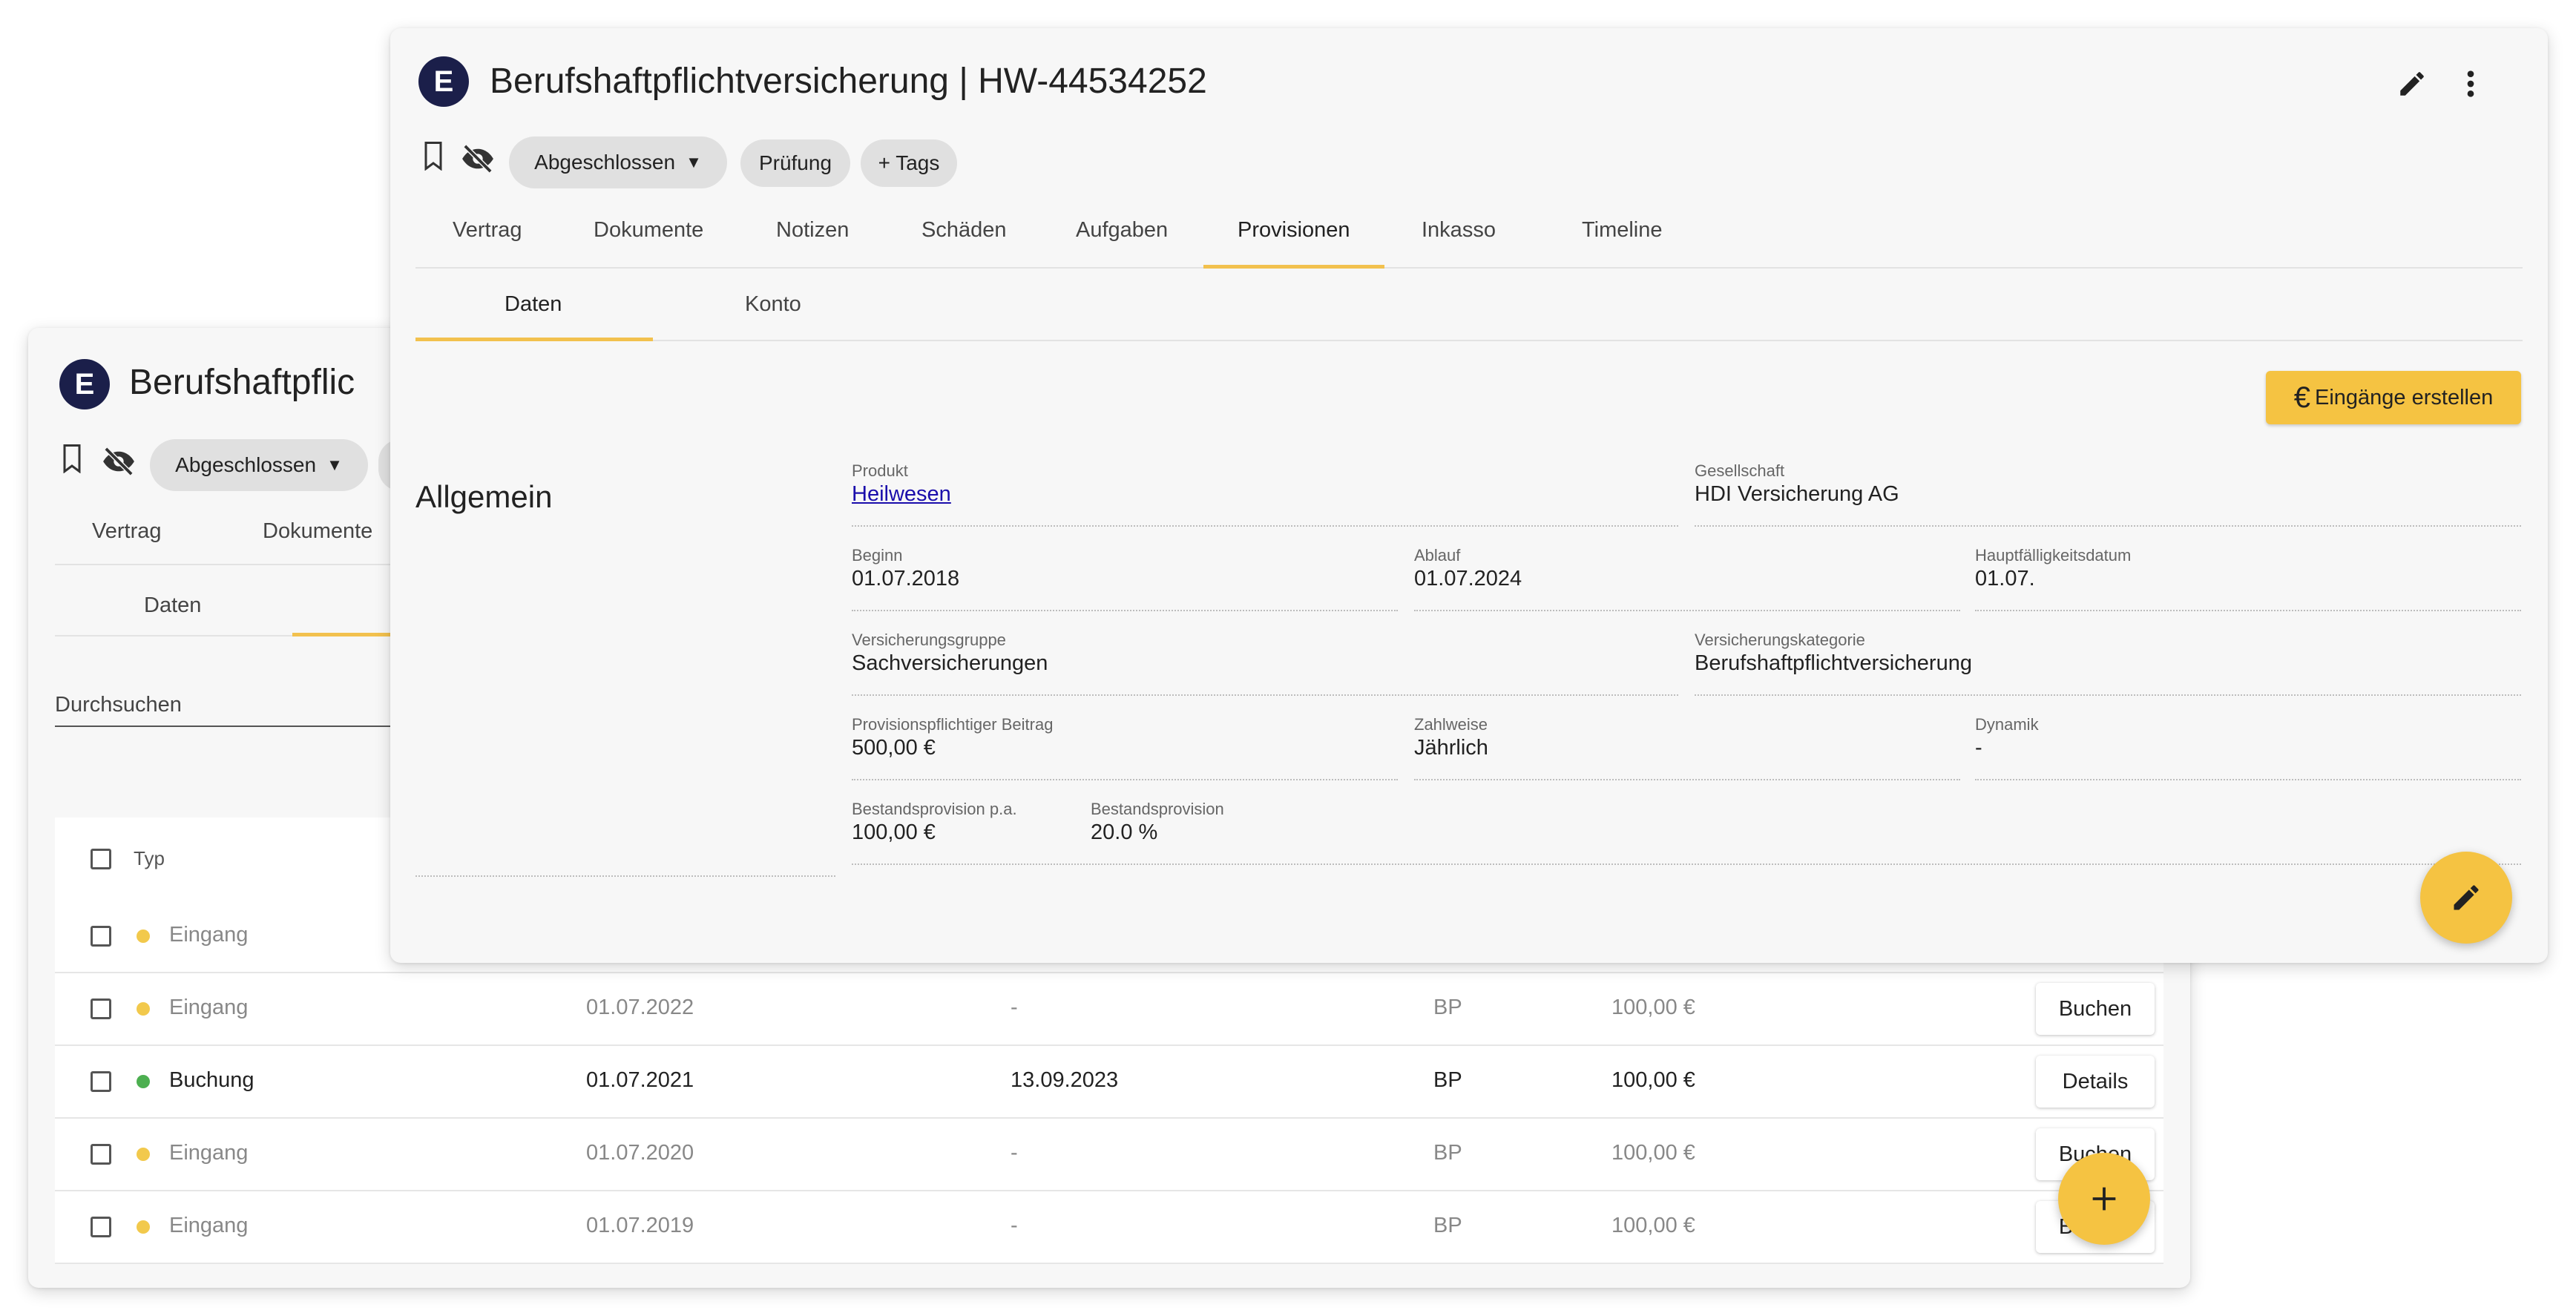 This screenshot has height=1316, width=2576. Describe the element at coordinates (1109, 1227) in the screenshot. I see `table-row: Eingang 01.07.2019 - BP 100,00 € Buchen` at that location.